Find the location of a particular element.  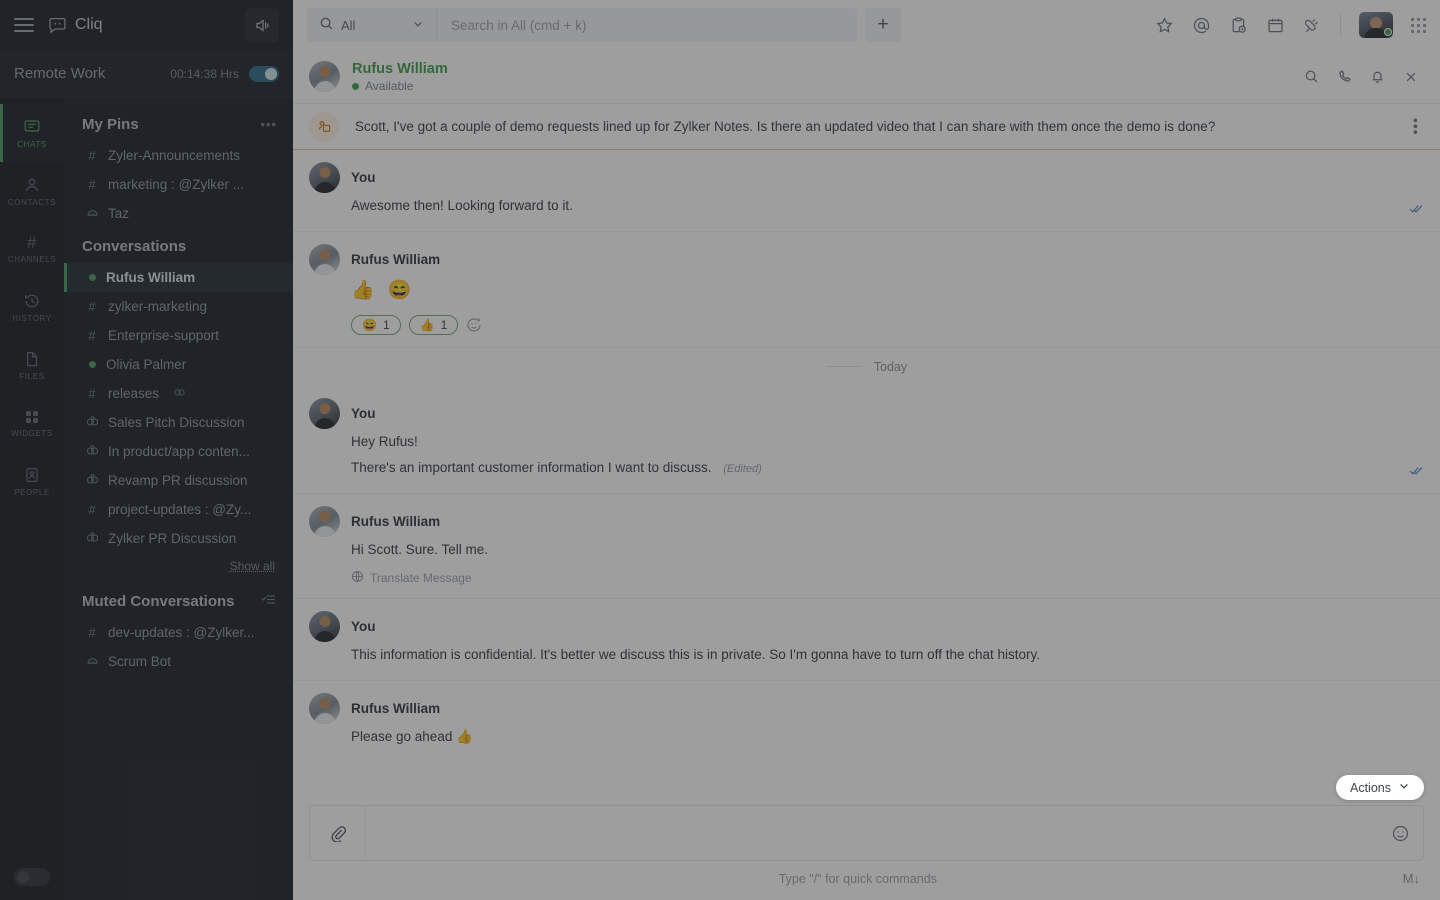

rail-item-channels: # CHANNELS is located at coordinates (32, 249).